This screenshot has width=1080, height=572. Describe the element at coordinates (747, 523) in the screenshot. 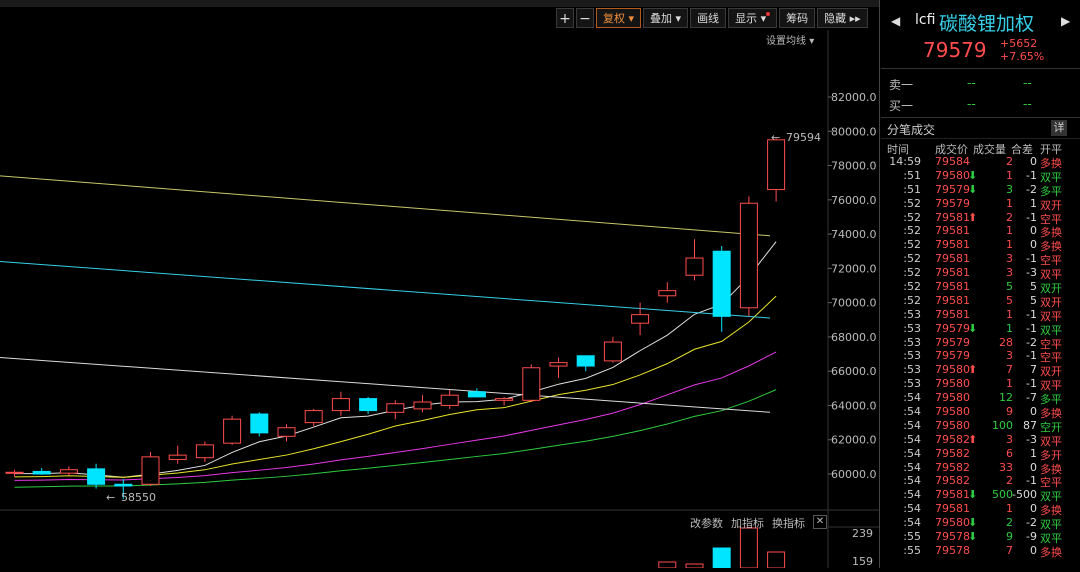

I see `add-indicator-button: 加指标` at that location.